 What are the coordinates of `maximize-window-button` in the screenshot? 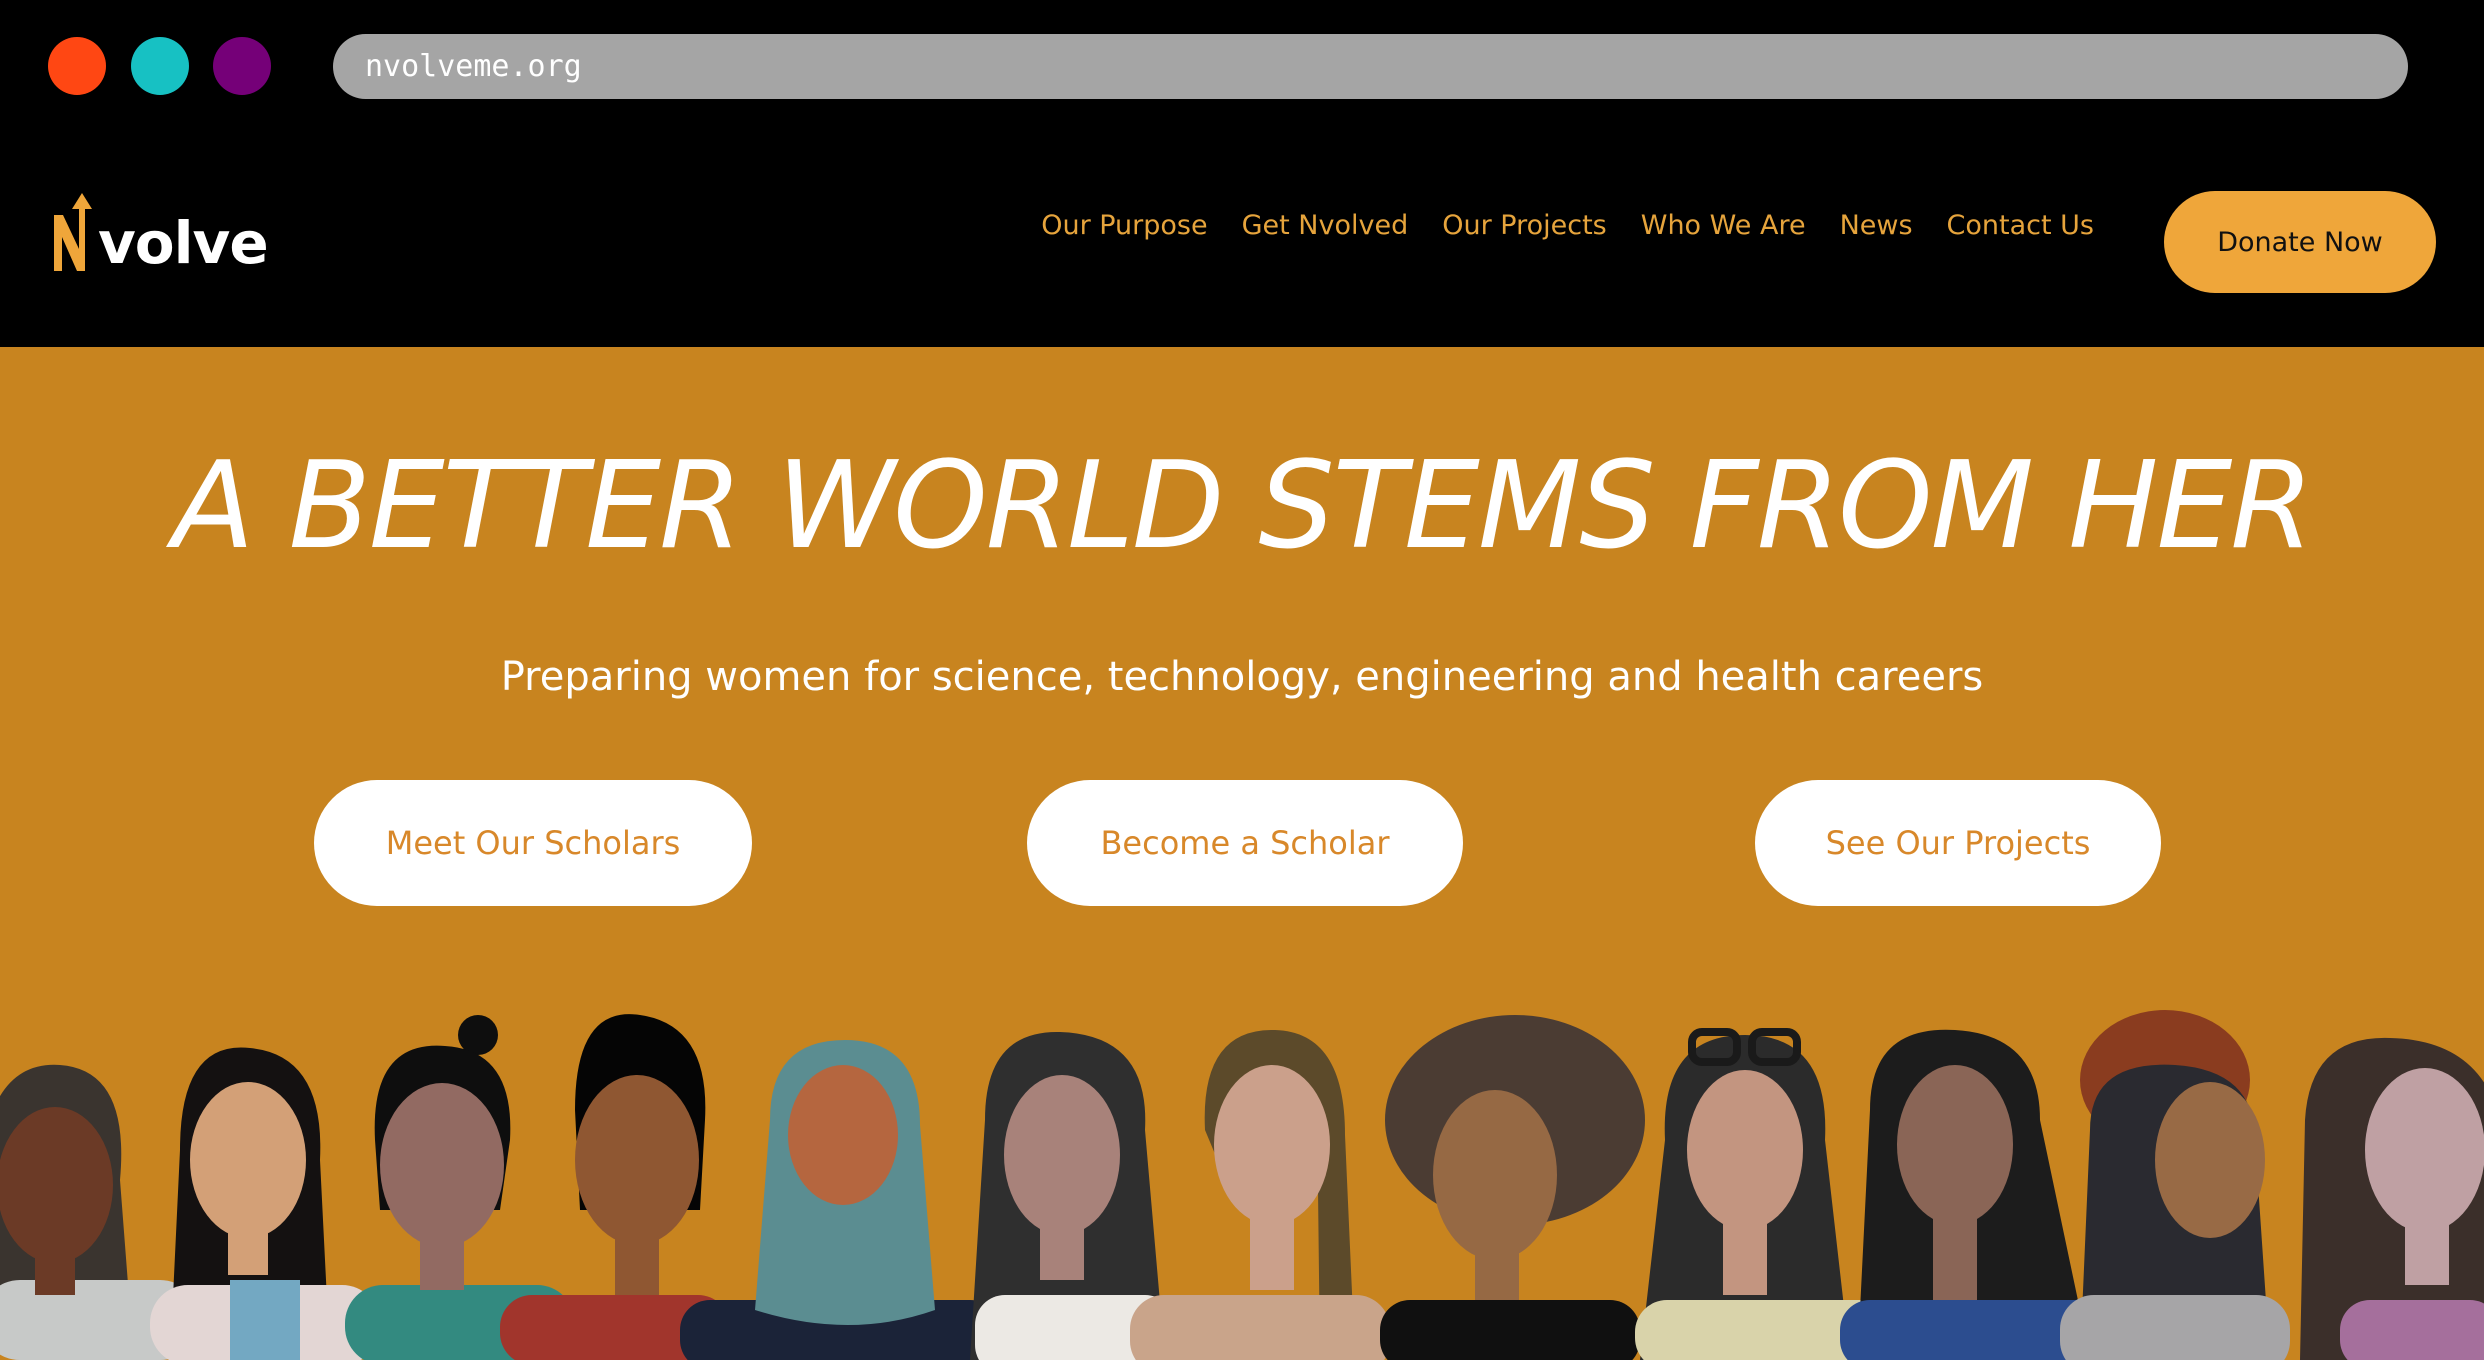 It's located at (242, 66).